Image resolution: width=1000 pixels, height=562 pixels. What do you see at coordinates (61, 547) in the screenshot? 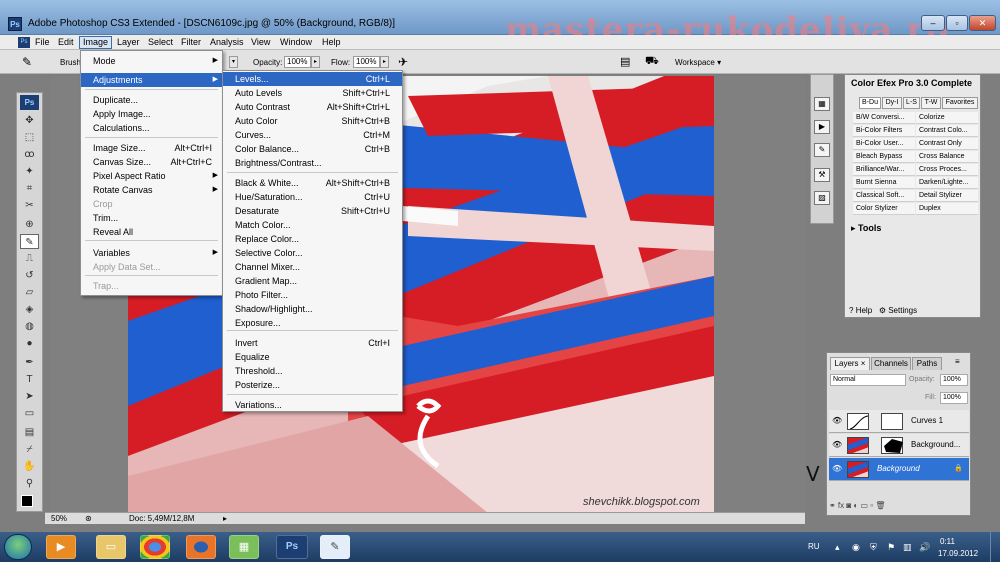
I see `media-player-taskbar-icon: ▶` at bounding box center [61, 547].